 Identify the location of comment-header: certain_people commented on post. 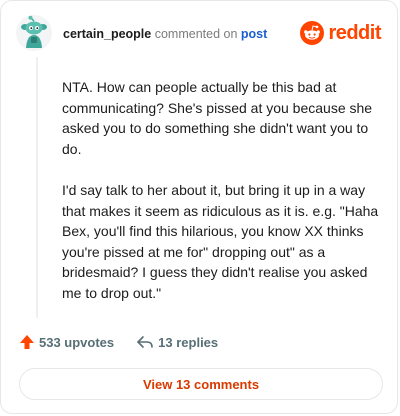
(165, 34).